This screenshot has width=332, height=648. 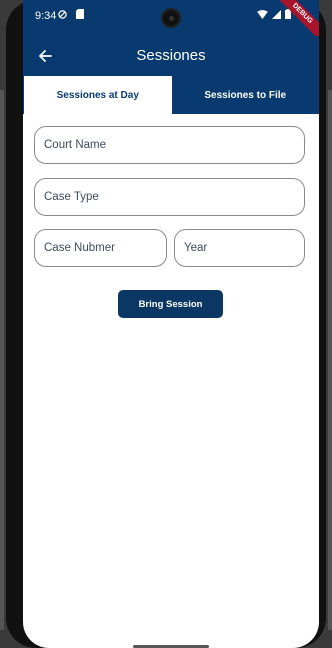 I want to click on case-type-field, so click(x=169, y=197).